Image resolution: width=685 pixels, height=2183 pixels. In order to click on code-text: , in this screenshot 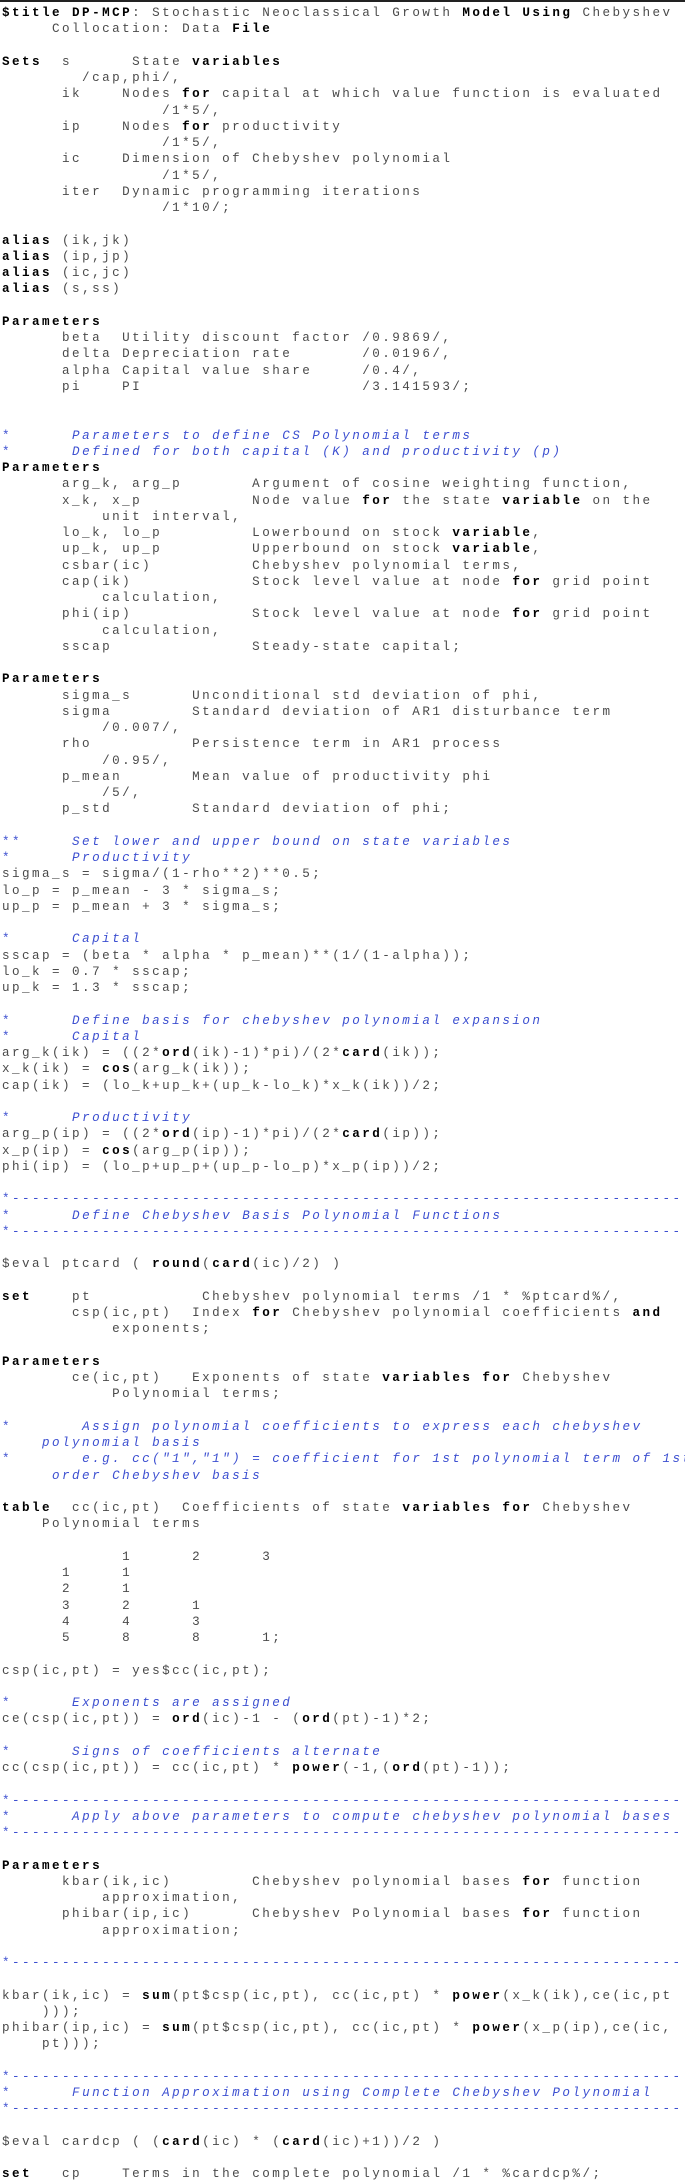, I will do `click(537, 549)`.